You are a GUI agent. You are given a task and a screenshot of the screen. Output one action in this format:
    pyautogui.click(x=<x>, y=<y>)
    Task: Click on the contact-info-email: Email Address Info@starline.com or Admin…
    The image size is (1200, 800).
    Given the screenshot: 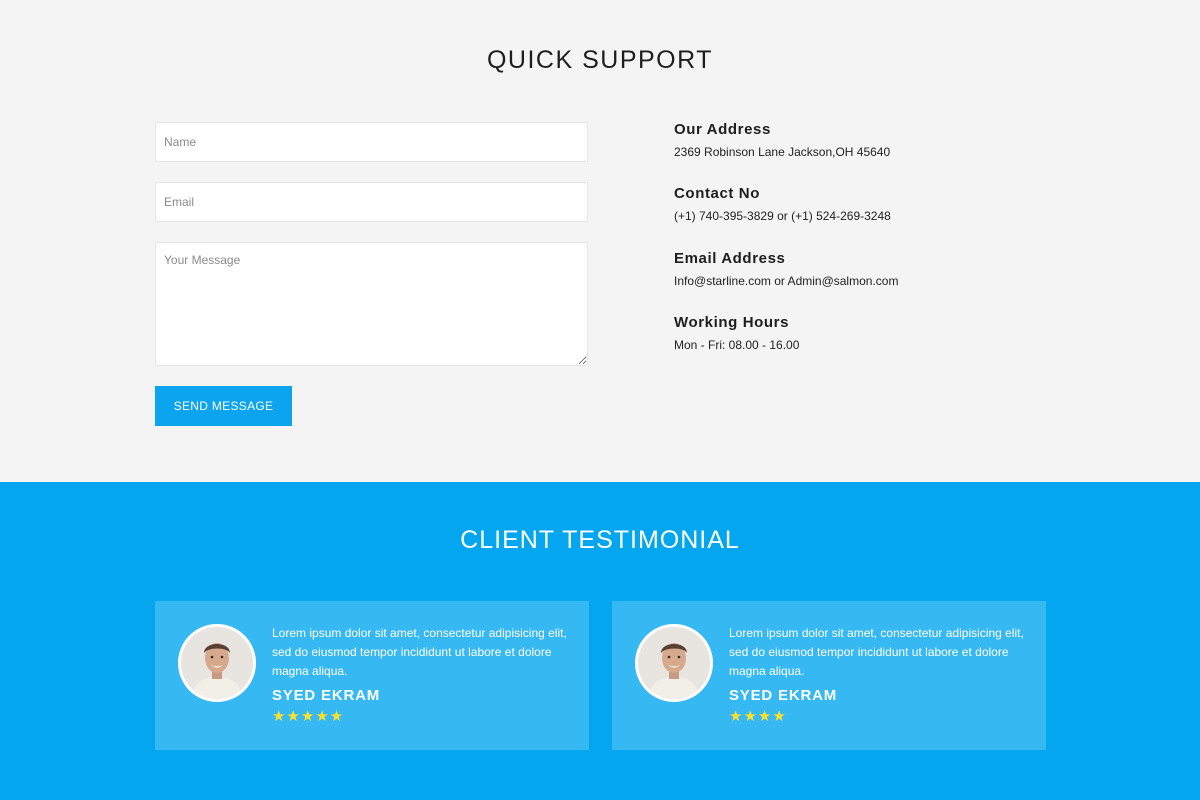 What is the action you would take?
    pyautogui.click(x=884, y=269)
    